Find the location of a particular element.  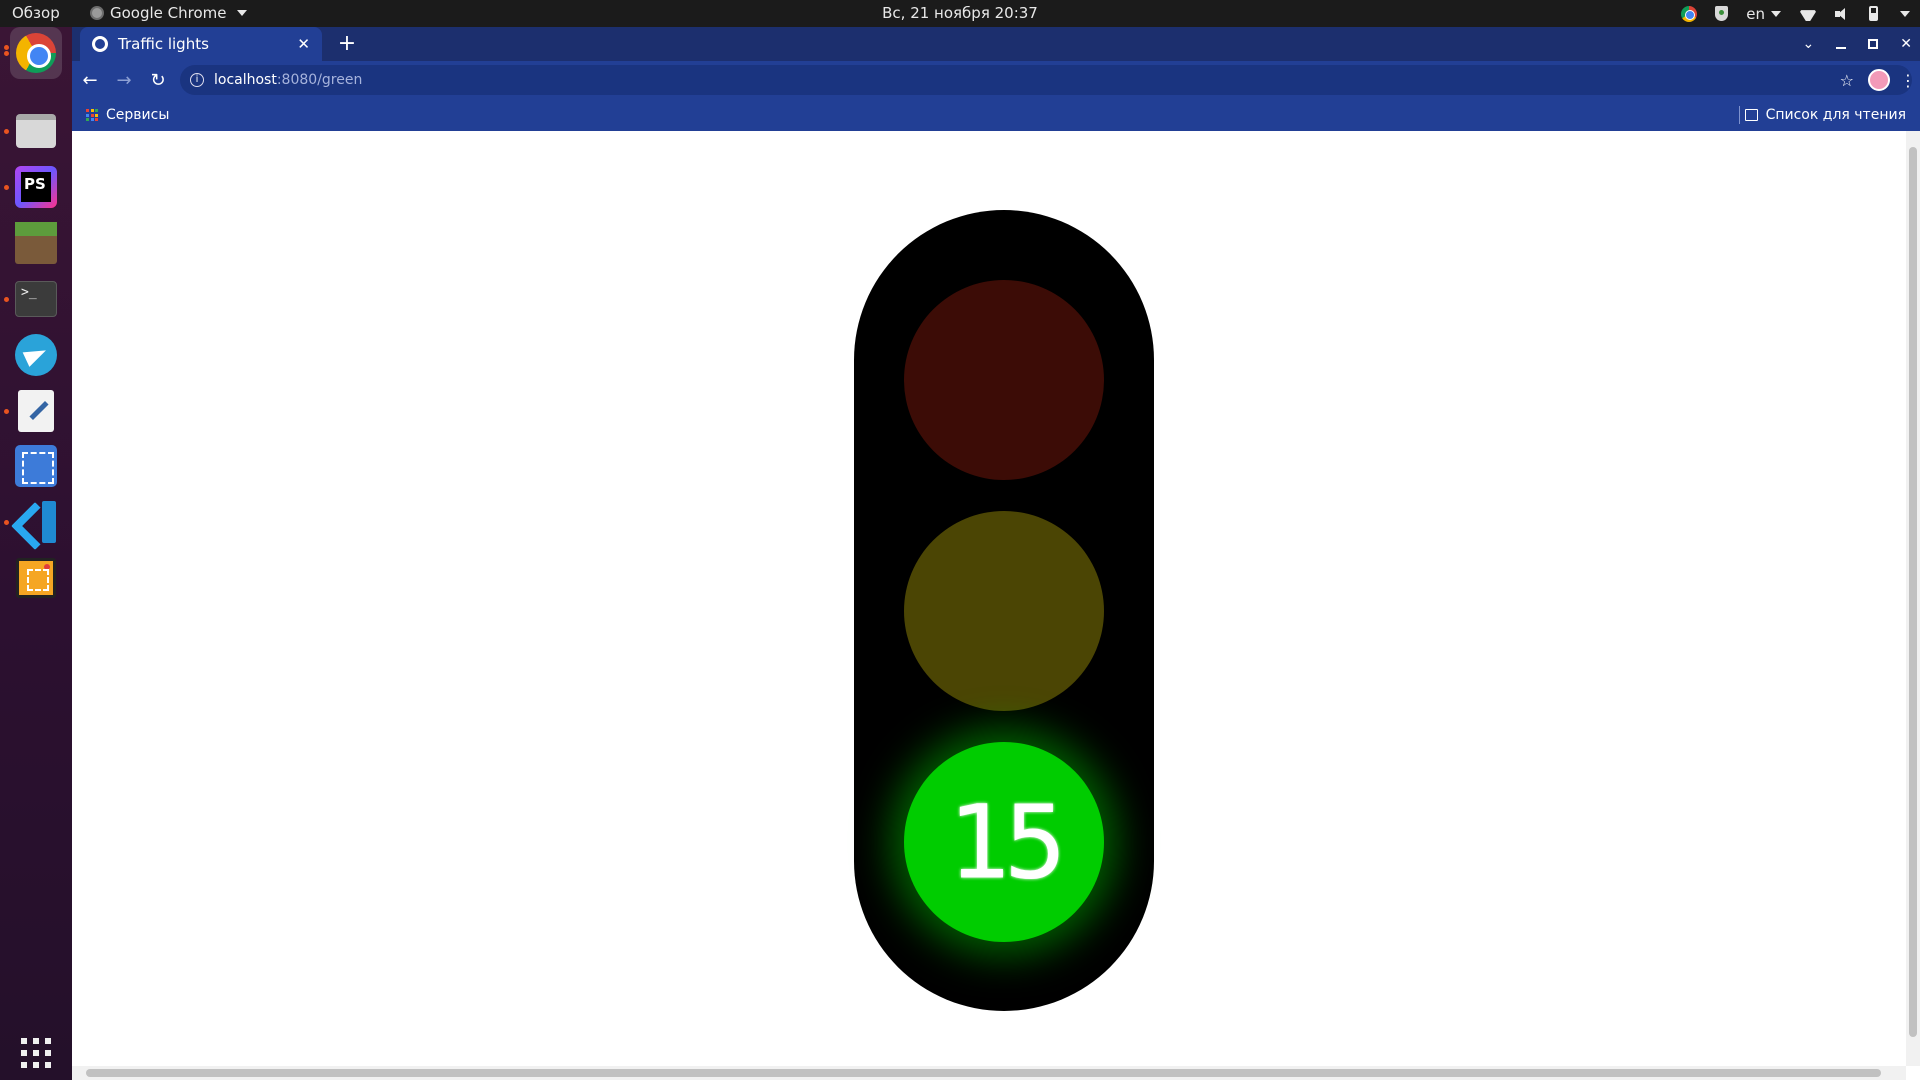

maximize-icon is located at coordinates (1873, 44).